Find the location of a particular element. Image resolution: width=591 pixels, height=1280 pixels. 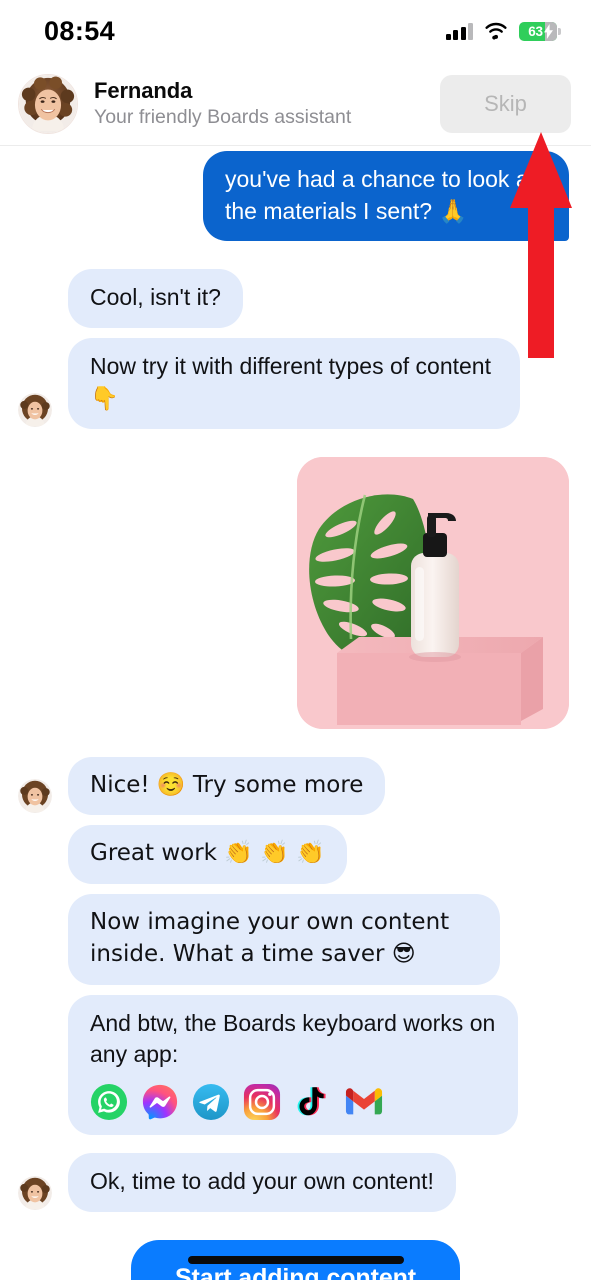

home-indicator is located at coordinates (295, 1260).